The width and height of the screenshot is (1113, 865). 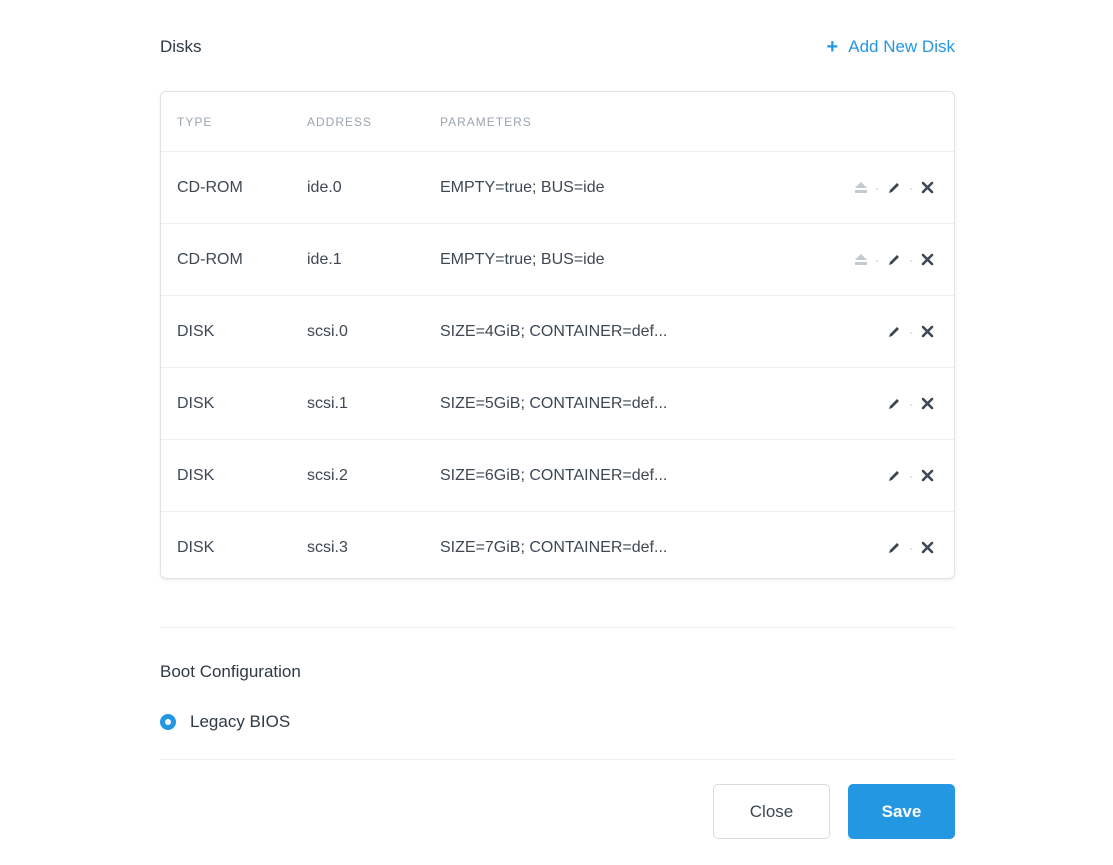 I want to click on table-row: CD-ROM ide.0 EMPTY=true; BUS=ide · ·, so click(x=557, y=188).